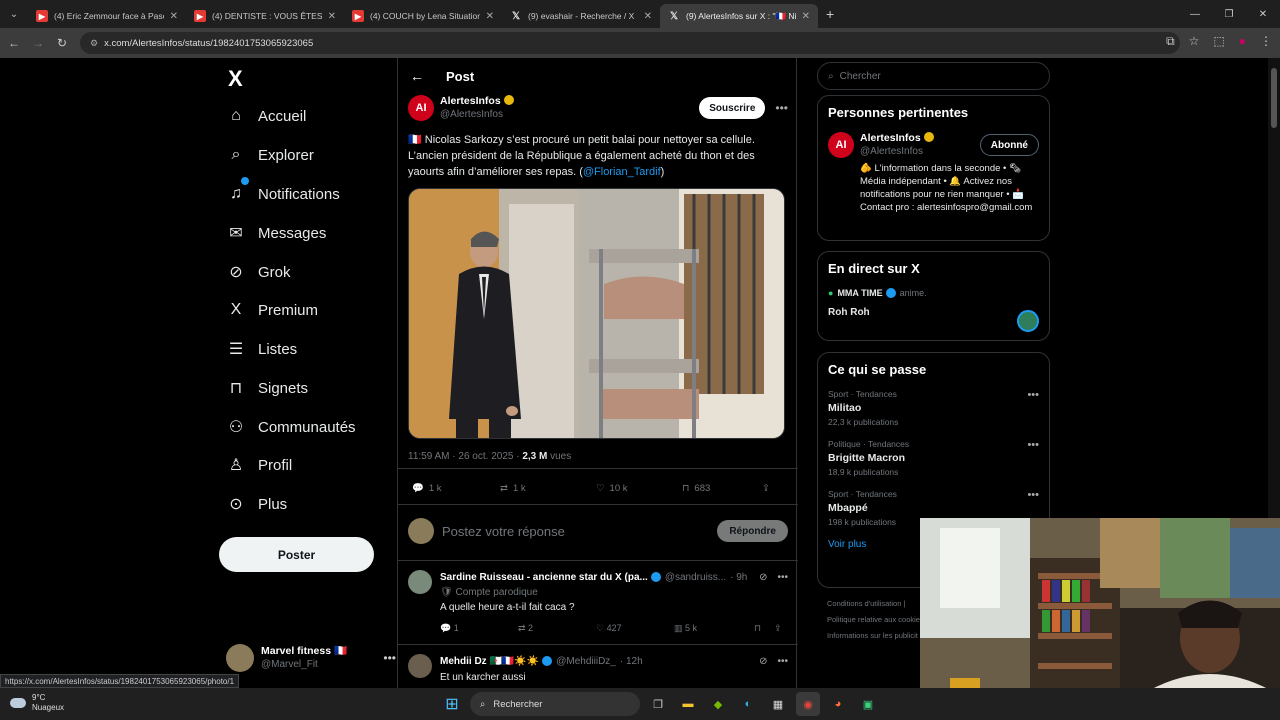  Describe the element at coordinates (38, 43) in the screenshot. I see `forward-icon: →` at that location.